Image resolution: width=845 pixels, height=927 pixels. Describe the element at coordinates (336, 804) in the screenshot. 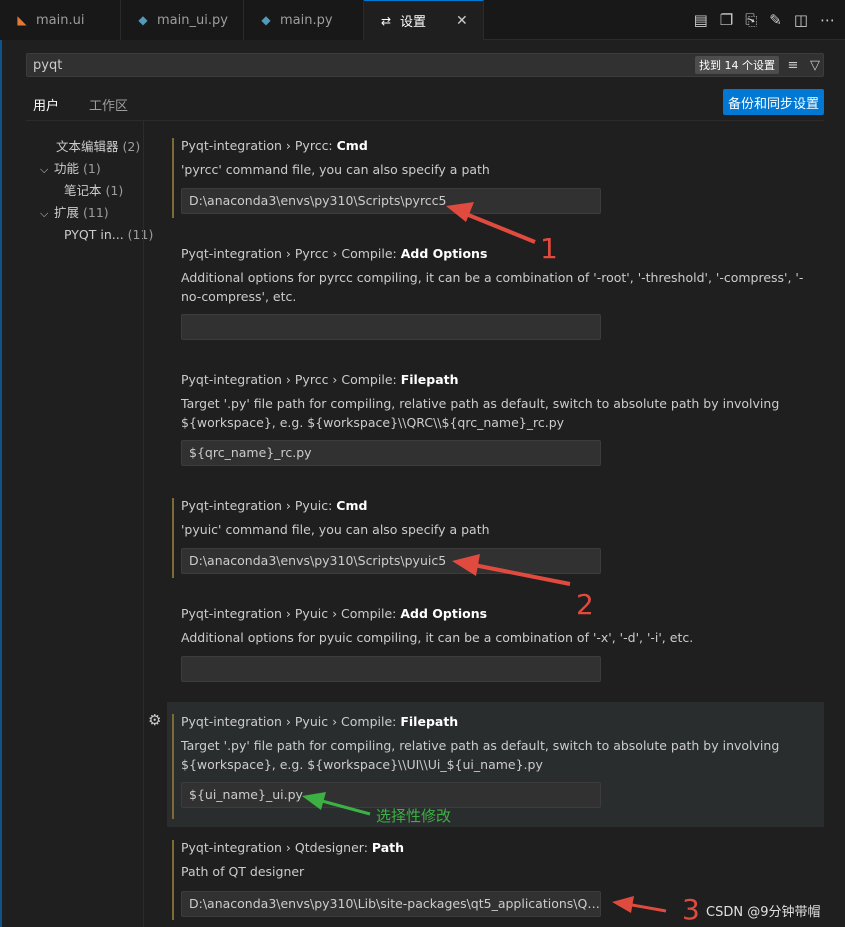

I see `annotation-arrow-green` at that location.